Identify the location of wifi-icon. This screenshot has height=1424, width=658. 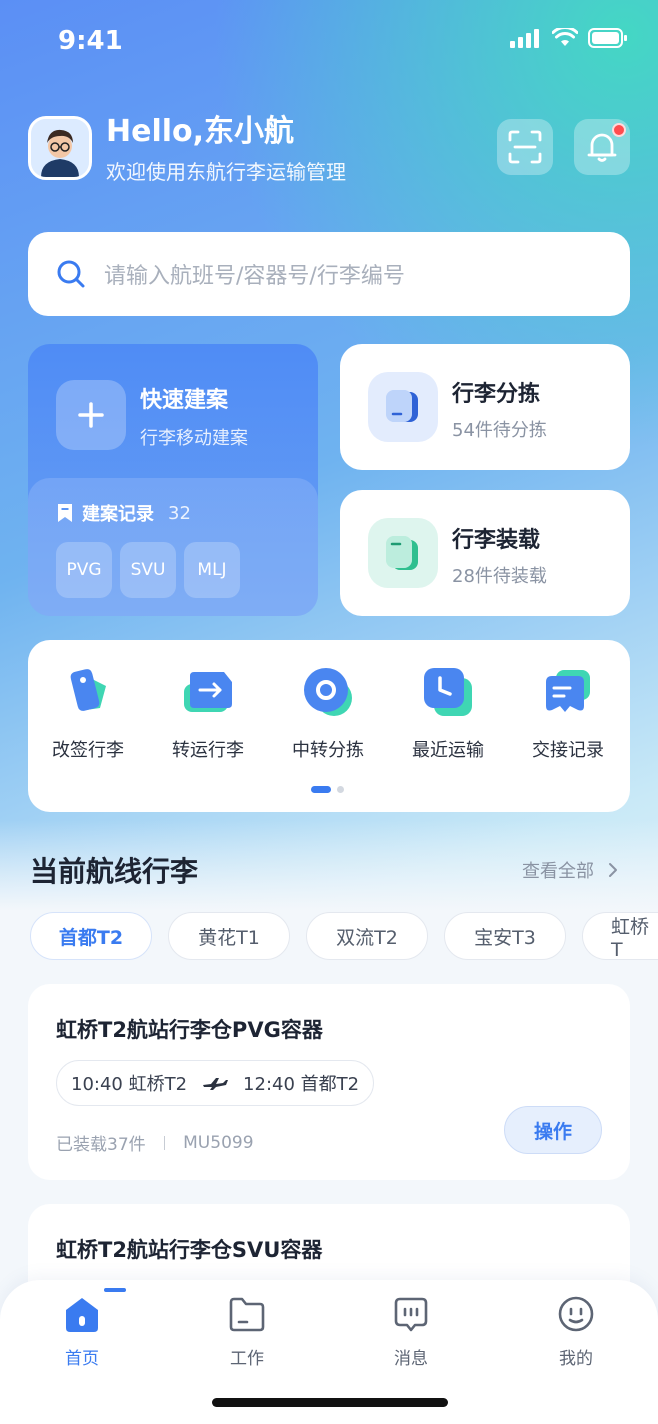
(565, 37).